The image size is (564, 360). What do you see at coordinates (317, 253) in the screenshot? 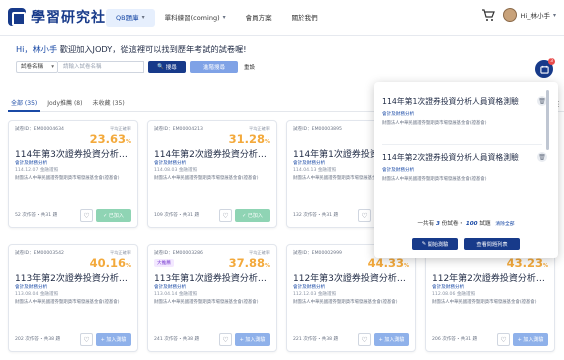
I see `exam-id: 試卷ID：EM00002999` at bounding box center [317, 253].